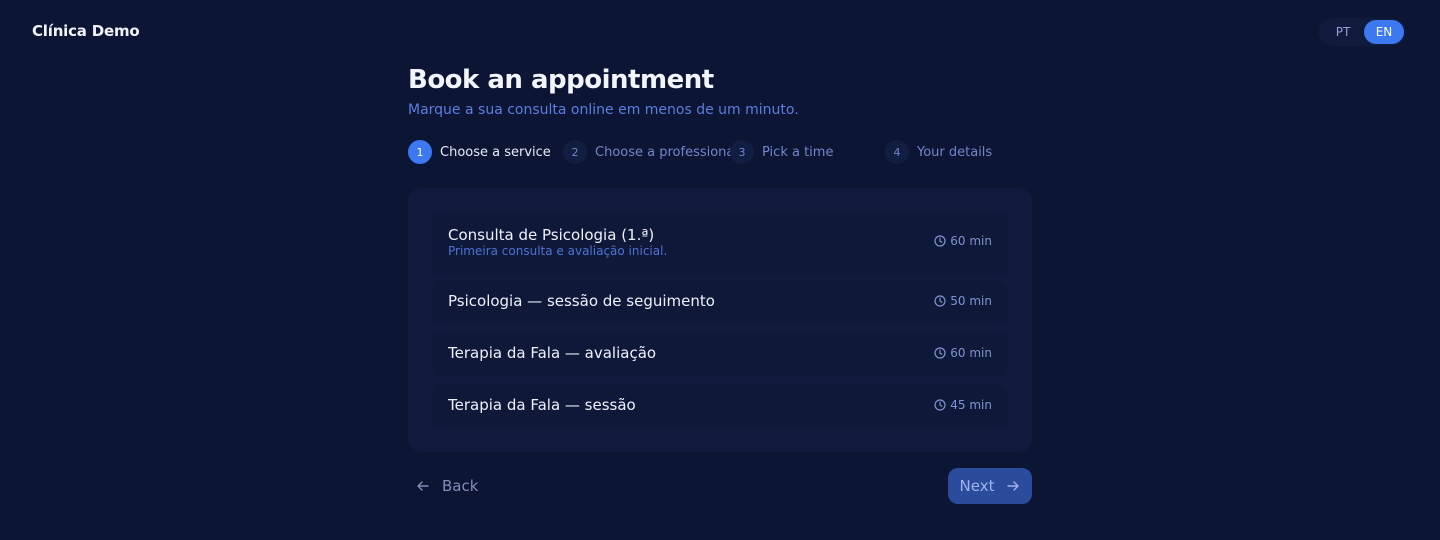 The width and height of the screenshot is (1440, 540). Describe the element at coordinates (720, 302) in the screenshot. I see `service-item: Psicologia — sessão de seguimento 50 min` at that location.